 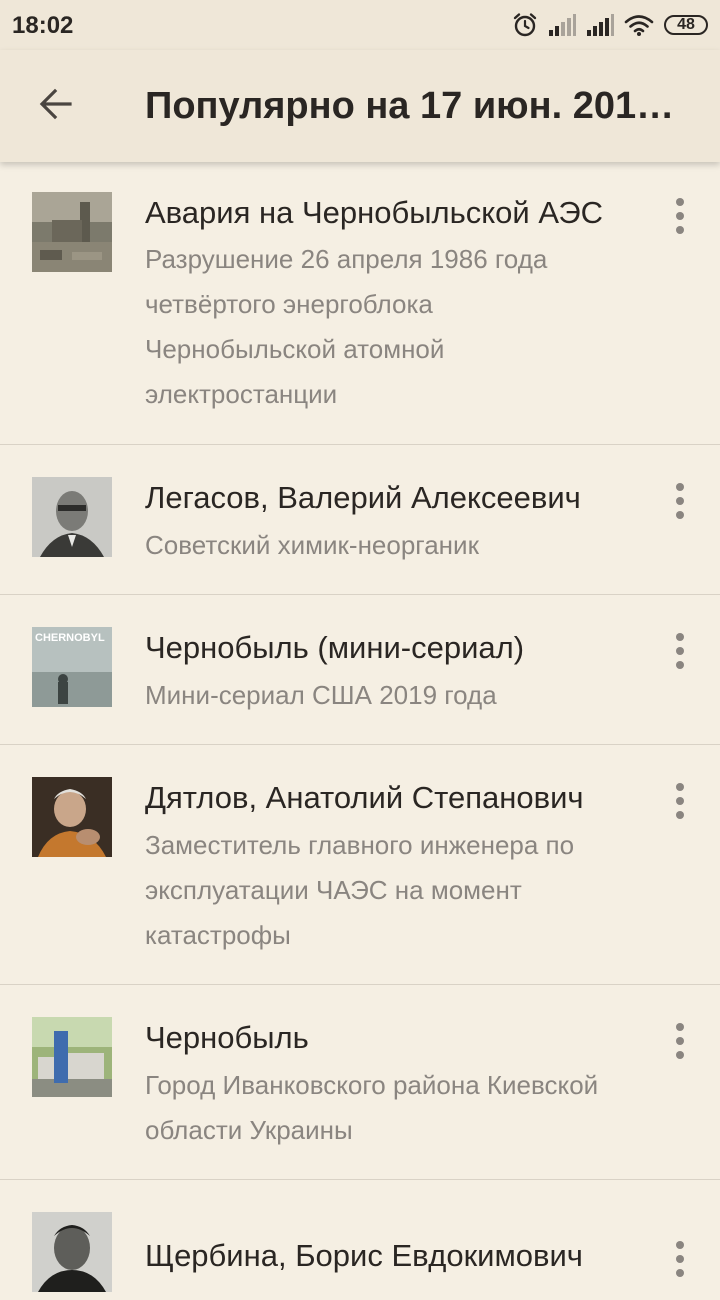 What do you see at coordinates (227, 1037) in the screenshot?
I see `item-title: Чернобыль` at bounding box center [227, 1037].